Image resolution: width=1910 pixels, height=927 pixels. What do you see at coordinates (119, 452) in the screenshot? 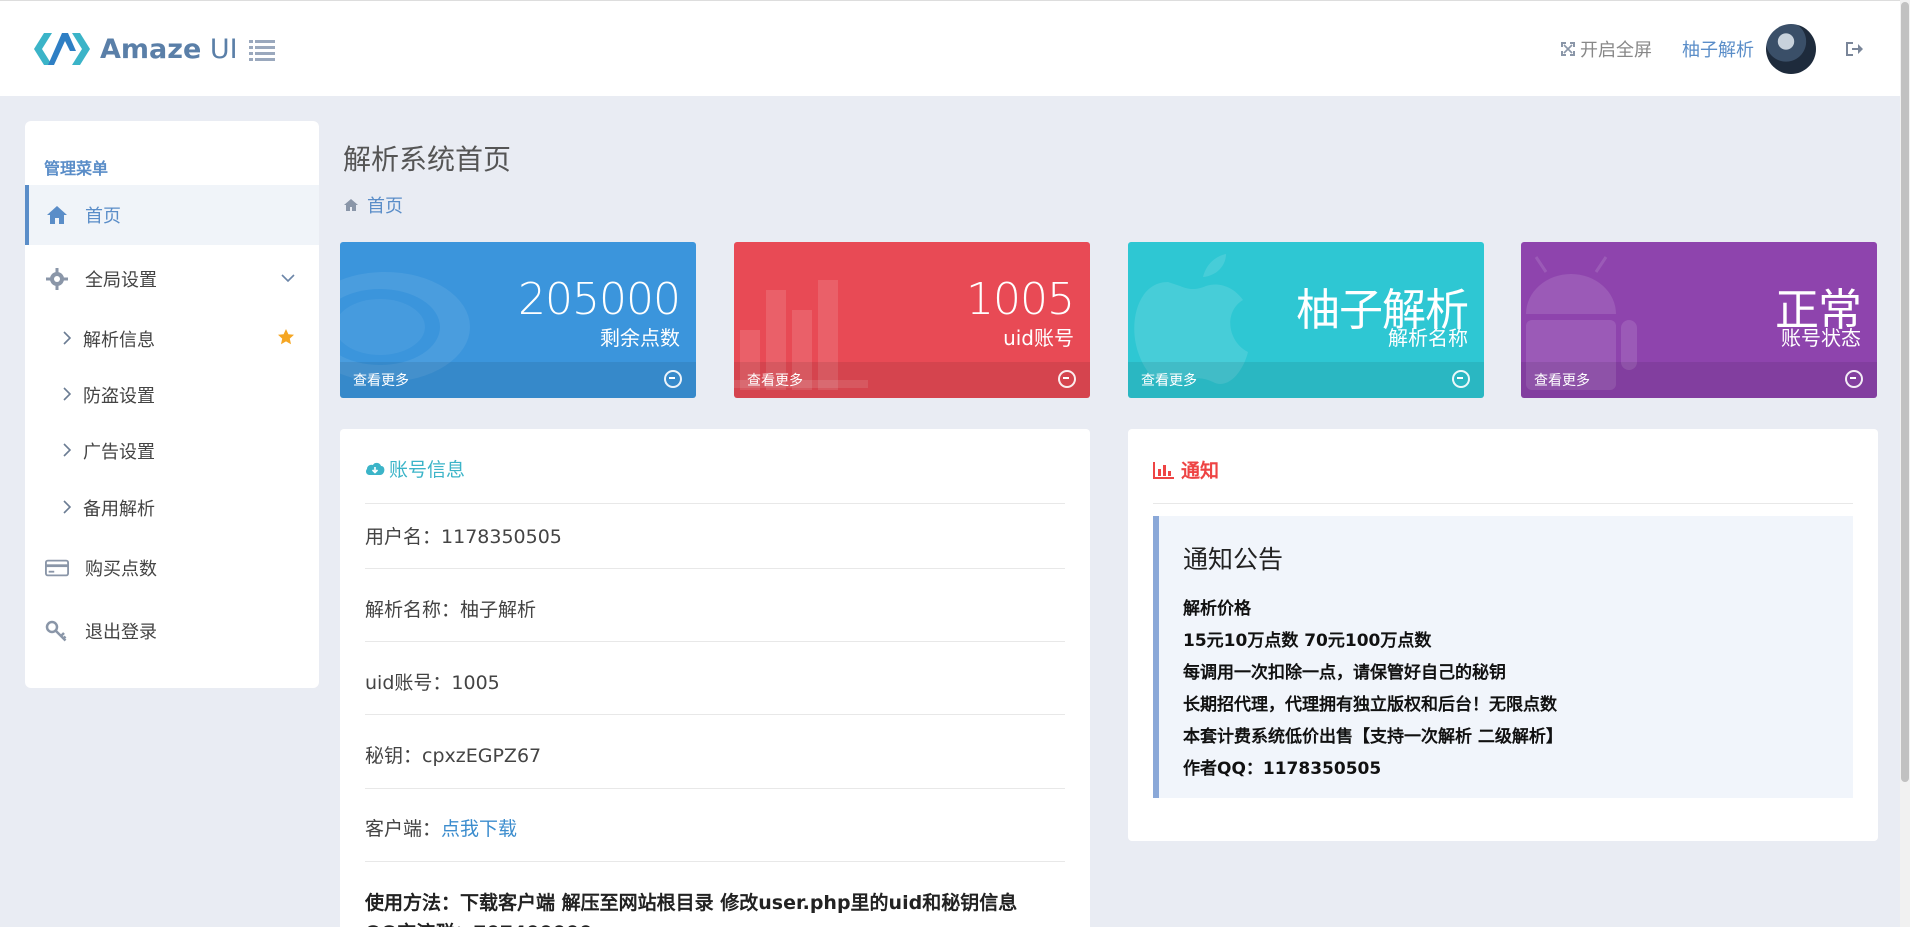
I see `sidebar-item-label: 广告设置` at bounding box center [119, 452].